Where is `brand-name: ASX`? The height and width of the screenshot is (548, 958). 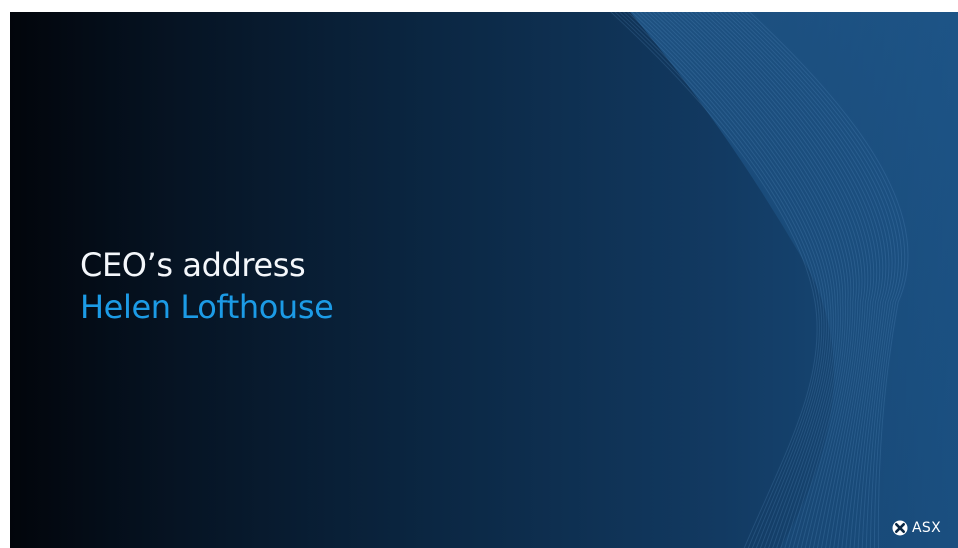 brand-name: ASX is located at coordinates (926, 528).